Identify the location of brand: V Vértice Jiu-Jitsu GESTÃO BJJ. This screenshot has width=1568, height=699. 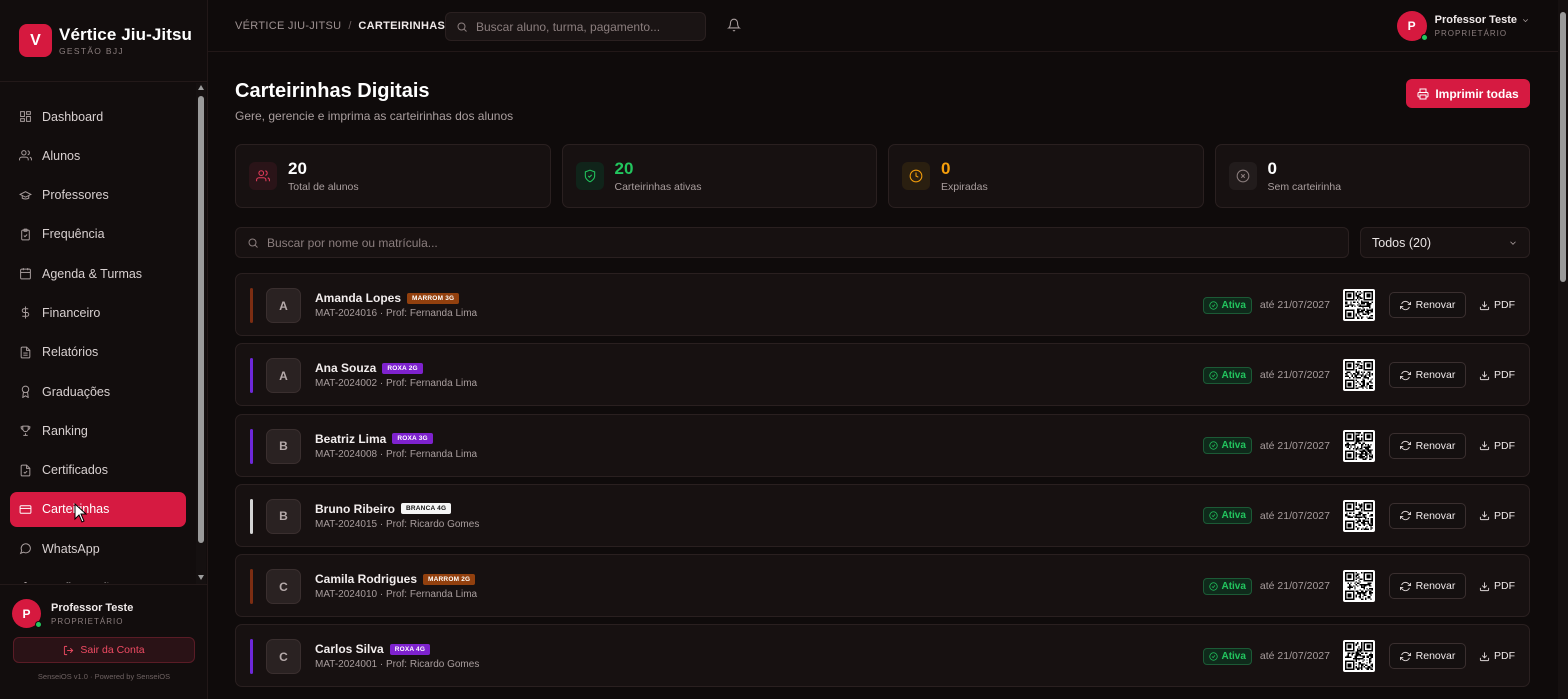
(103, 41).